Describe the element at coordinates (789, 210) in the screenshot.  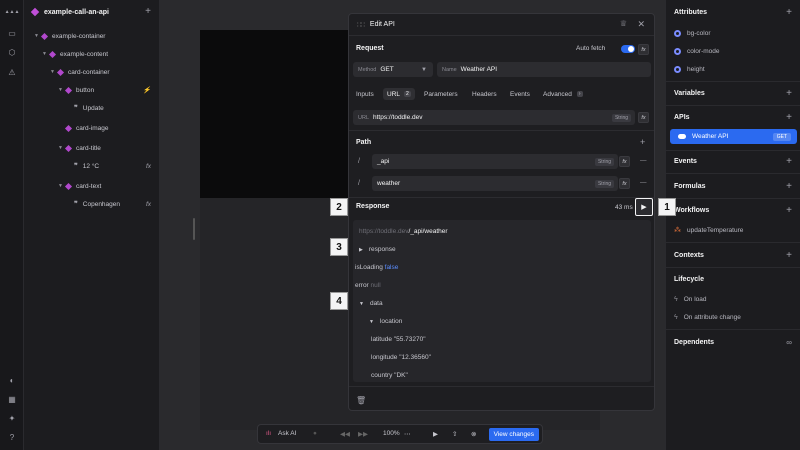
I see `add-workflow-icon: +` at that location.